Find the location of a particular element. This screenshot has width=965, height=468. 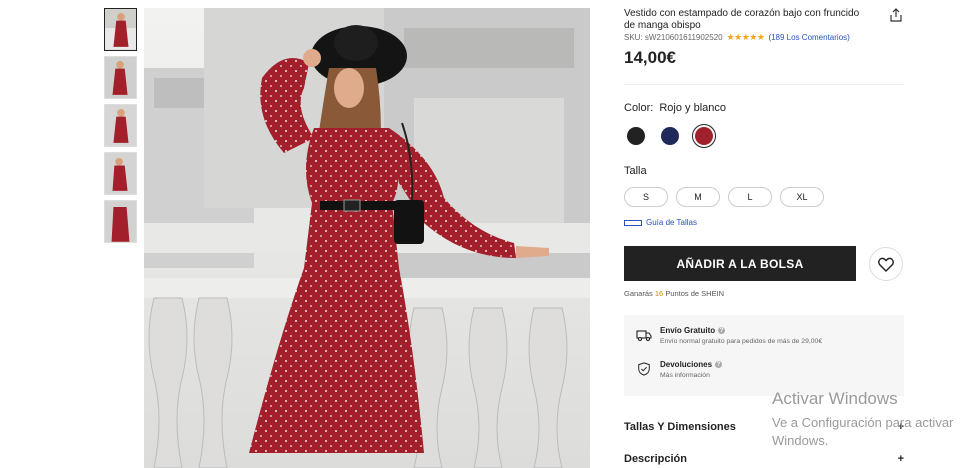

size-option-l: L is located at coordinates (750, 197).